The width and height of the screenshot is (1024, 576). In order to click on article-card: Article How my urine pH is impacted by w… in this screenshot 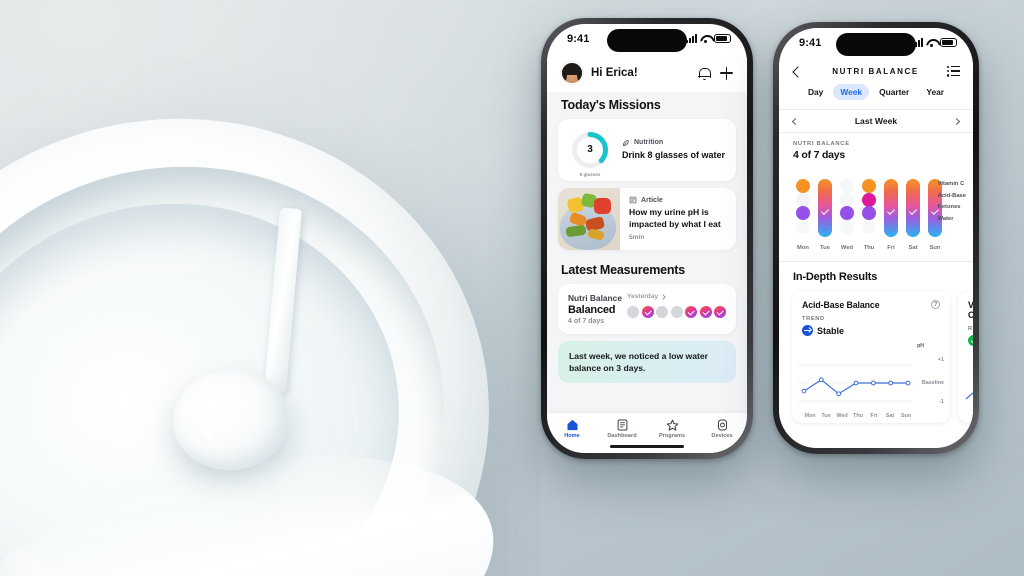, I will do `click(647, 219)`.